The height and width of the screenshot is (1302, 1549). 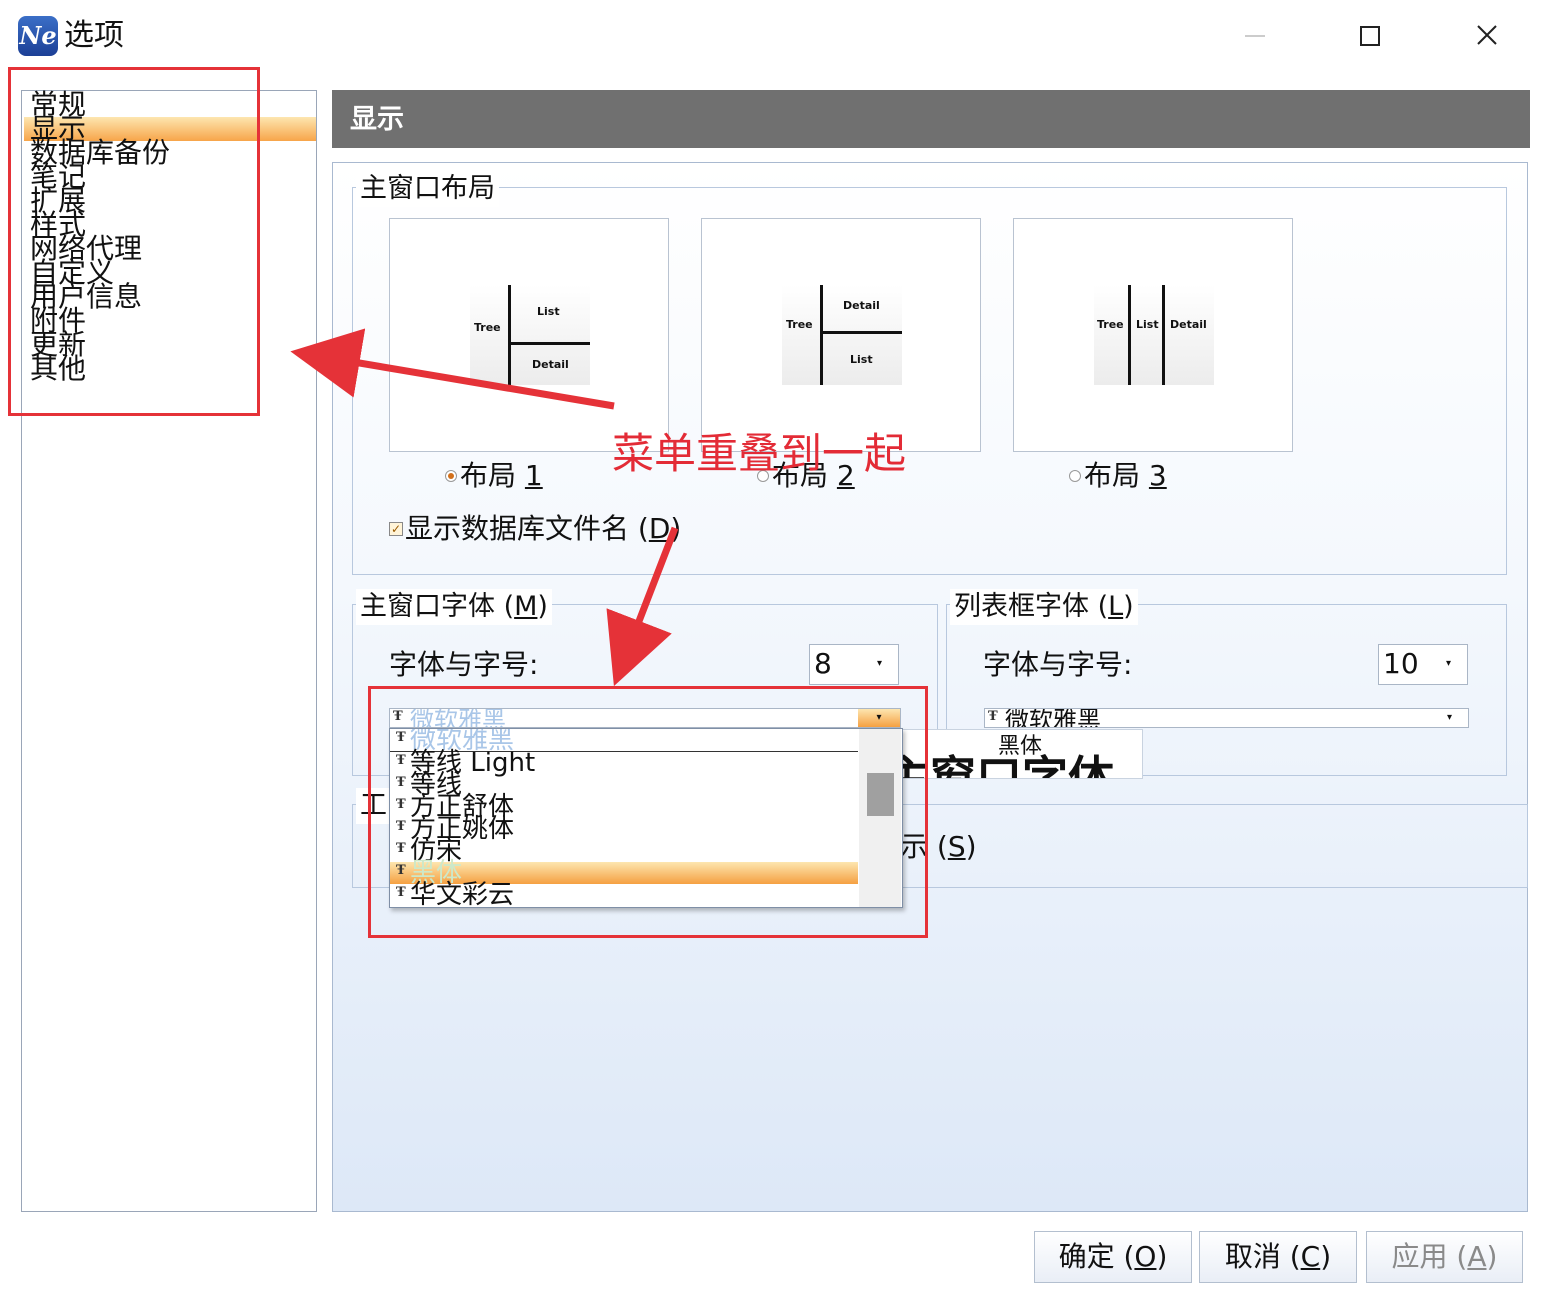 I want to click on annotation-arrow-to-dropdown, so click(x=642, y=606).